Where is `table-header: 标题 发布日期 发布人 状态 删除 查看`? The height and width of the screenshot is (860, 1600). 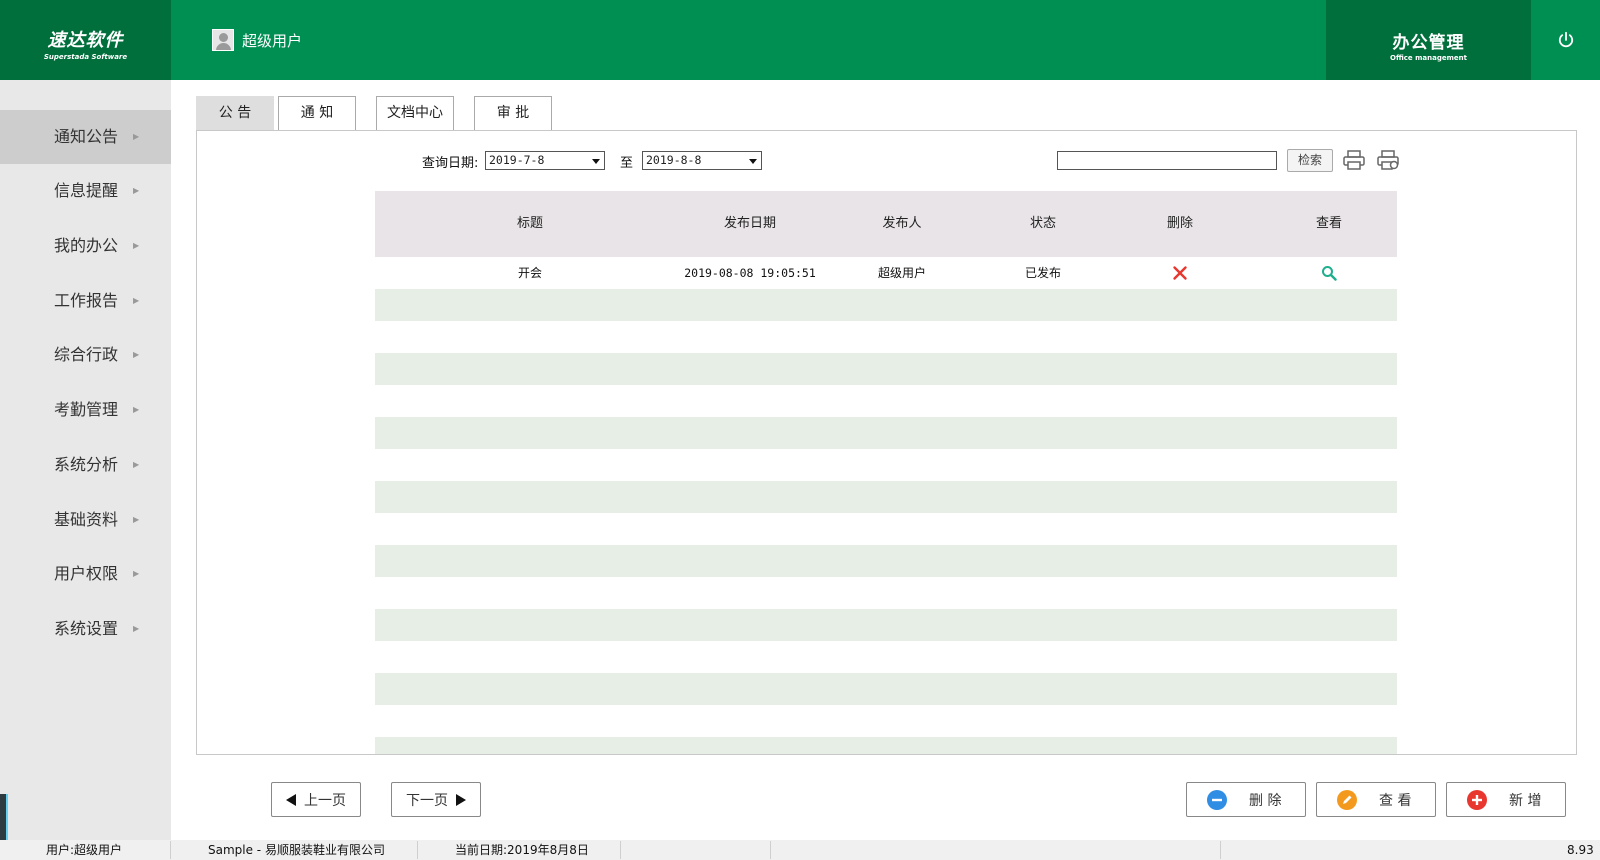 table-header: 标题 发布日期 发布人 状态 删除 查看 is located at coordinates (886, 224).